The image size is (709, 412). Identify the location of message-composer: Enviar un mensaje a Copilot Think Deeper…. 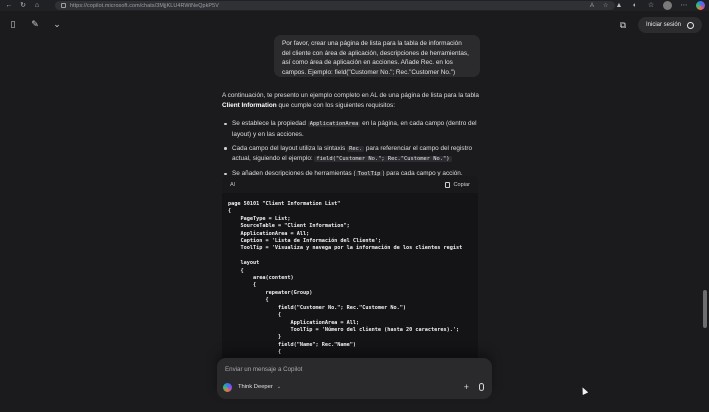
(354, 378).